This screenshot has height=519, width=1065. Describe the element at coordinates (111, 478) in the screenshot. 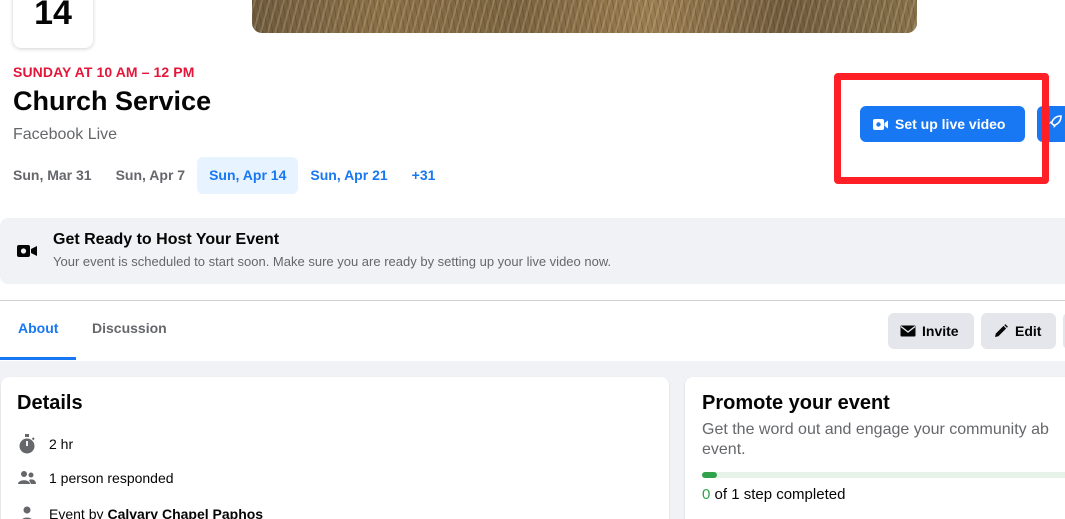

I see `responded-text: 1 person responded` at that location.